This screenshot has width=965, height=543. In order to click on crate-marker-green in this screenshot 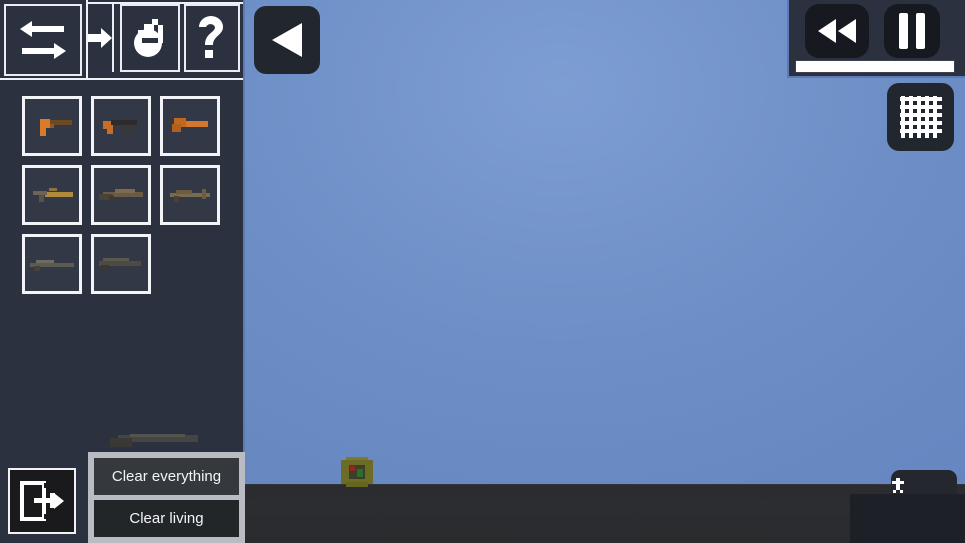, I will do `click(360, 473)`.